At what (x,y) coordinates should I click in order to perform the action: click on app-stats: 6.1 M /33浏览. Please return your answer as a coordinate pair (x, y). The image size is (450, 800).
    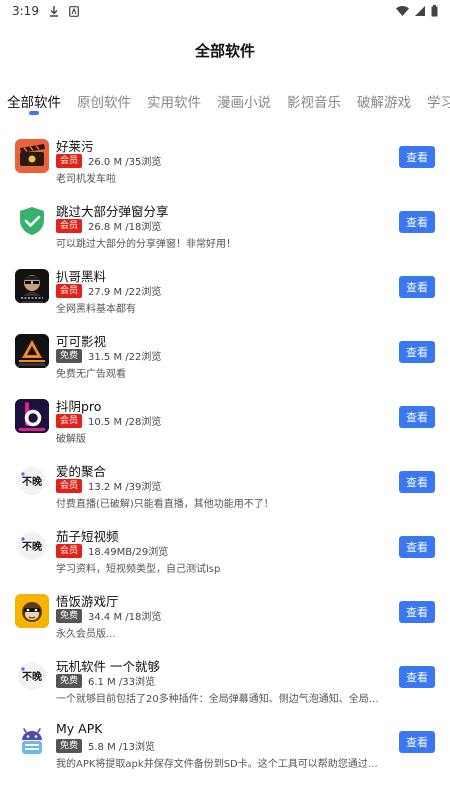
    Looking at the image, I should click on (121, 682).